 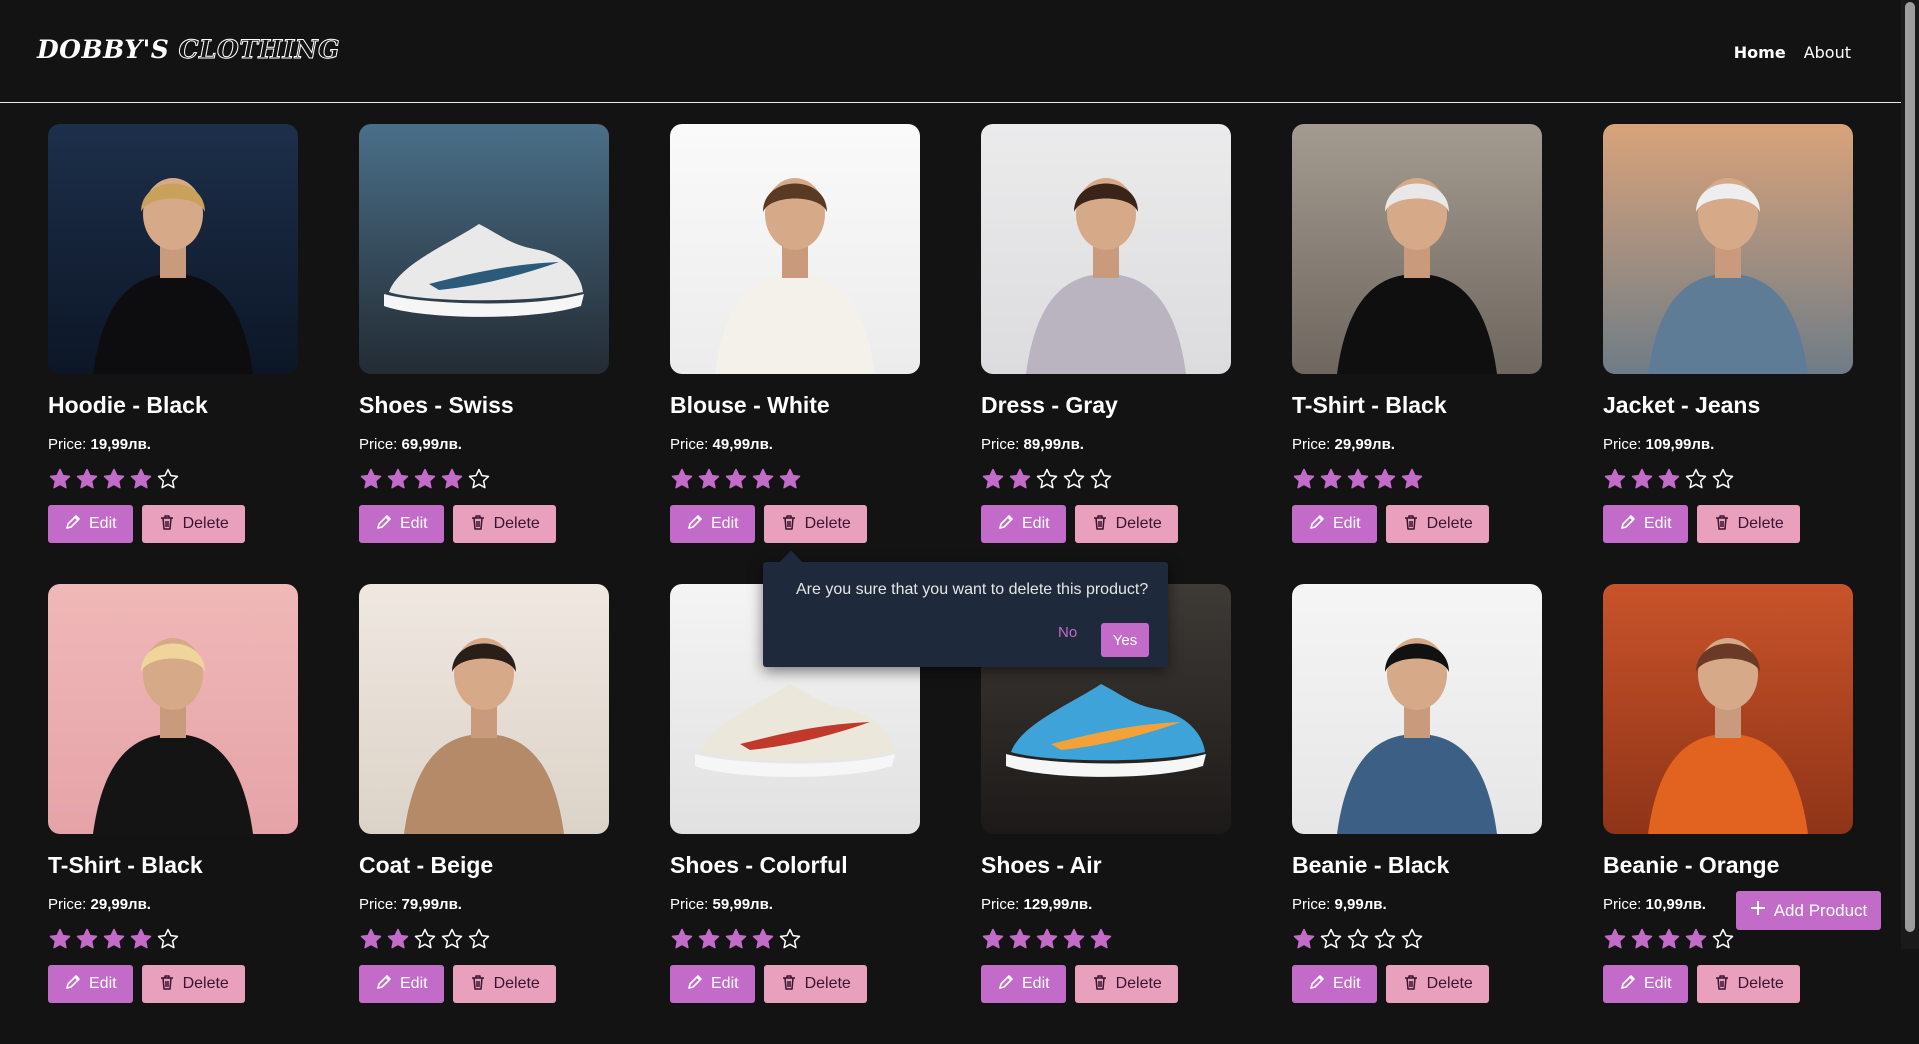 What do you see at coordinates (1067, 632) in the screenshot?
I see `confirm-no-button: No` at bounding box center [1067, 632].